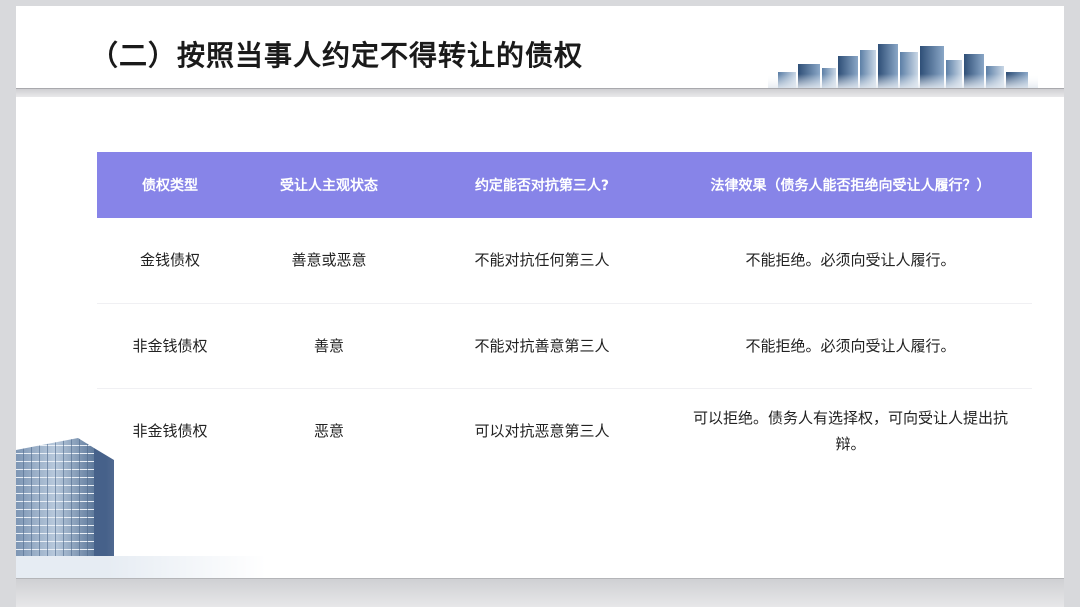 The image size is (1080, 607). I want to click on column-header-claim-type: 债权类型, so click(170, 185).